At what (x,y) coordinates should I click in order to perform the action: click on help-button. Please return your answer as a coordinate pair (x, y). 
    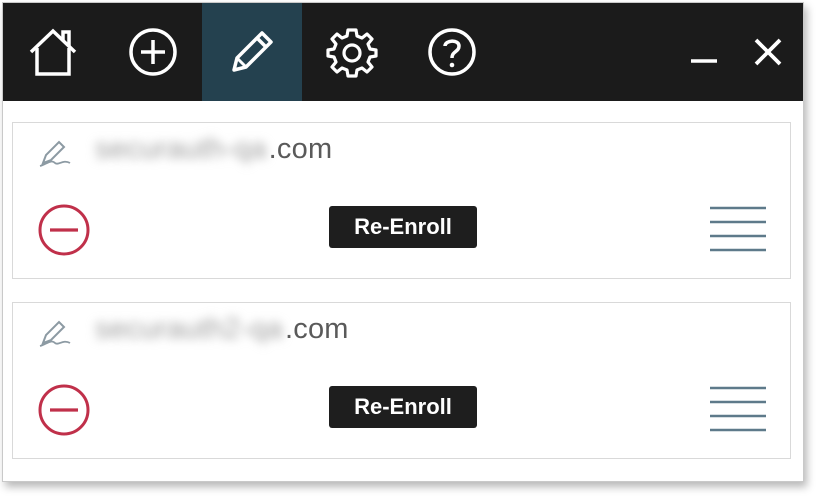
    Looking at the image, I should click on (452, 52).